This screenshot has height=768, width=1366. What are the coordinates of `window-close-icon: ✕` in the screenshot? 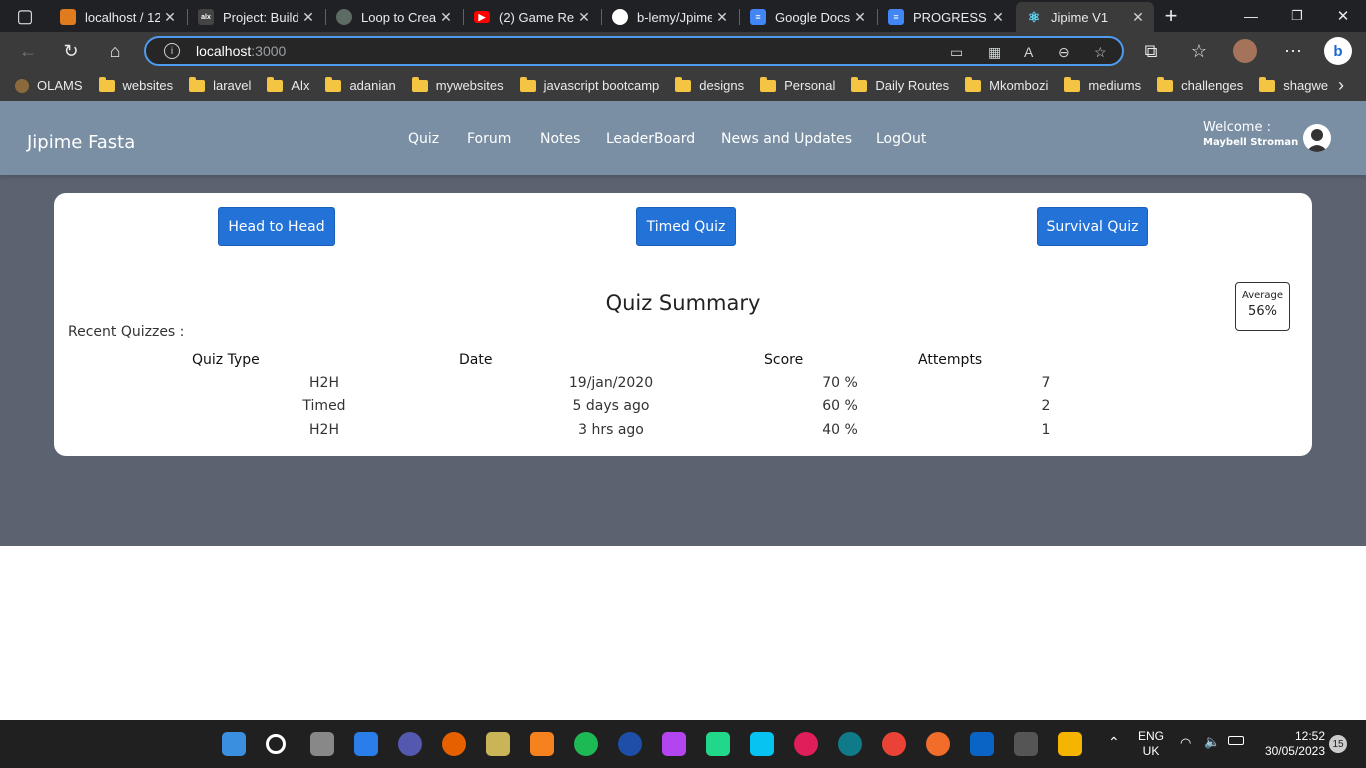 It's located at (1343, 16).